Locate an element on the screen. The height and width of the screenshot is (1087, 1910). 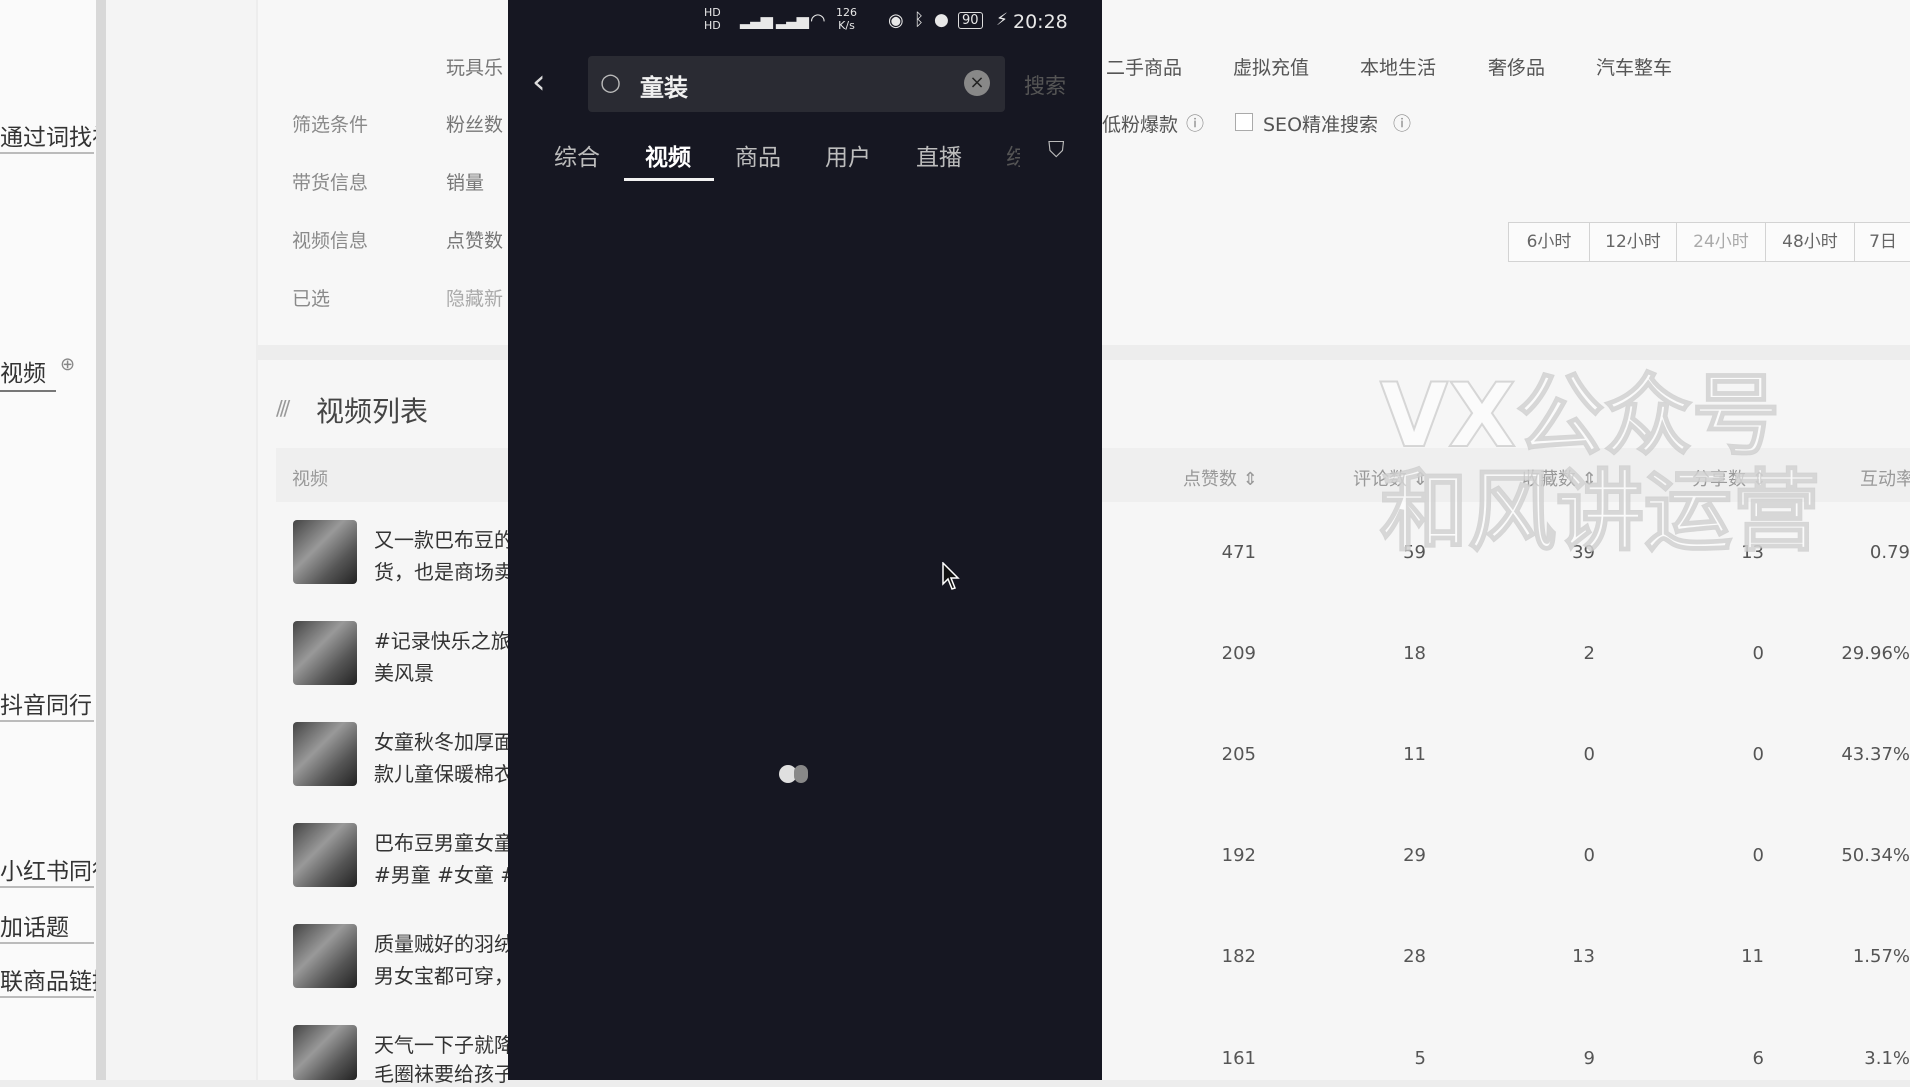
net-speed-value: 126 is located at coordinates (846, 12).